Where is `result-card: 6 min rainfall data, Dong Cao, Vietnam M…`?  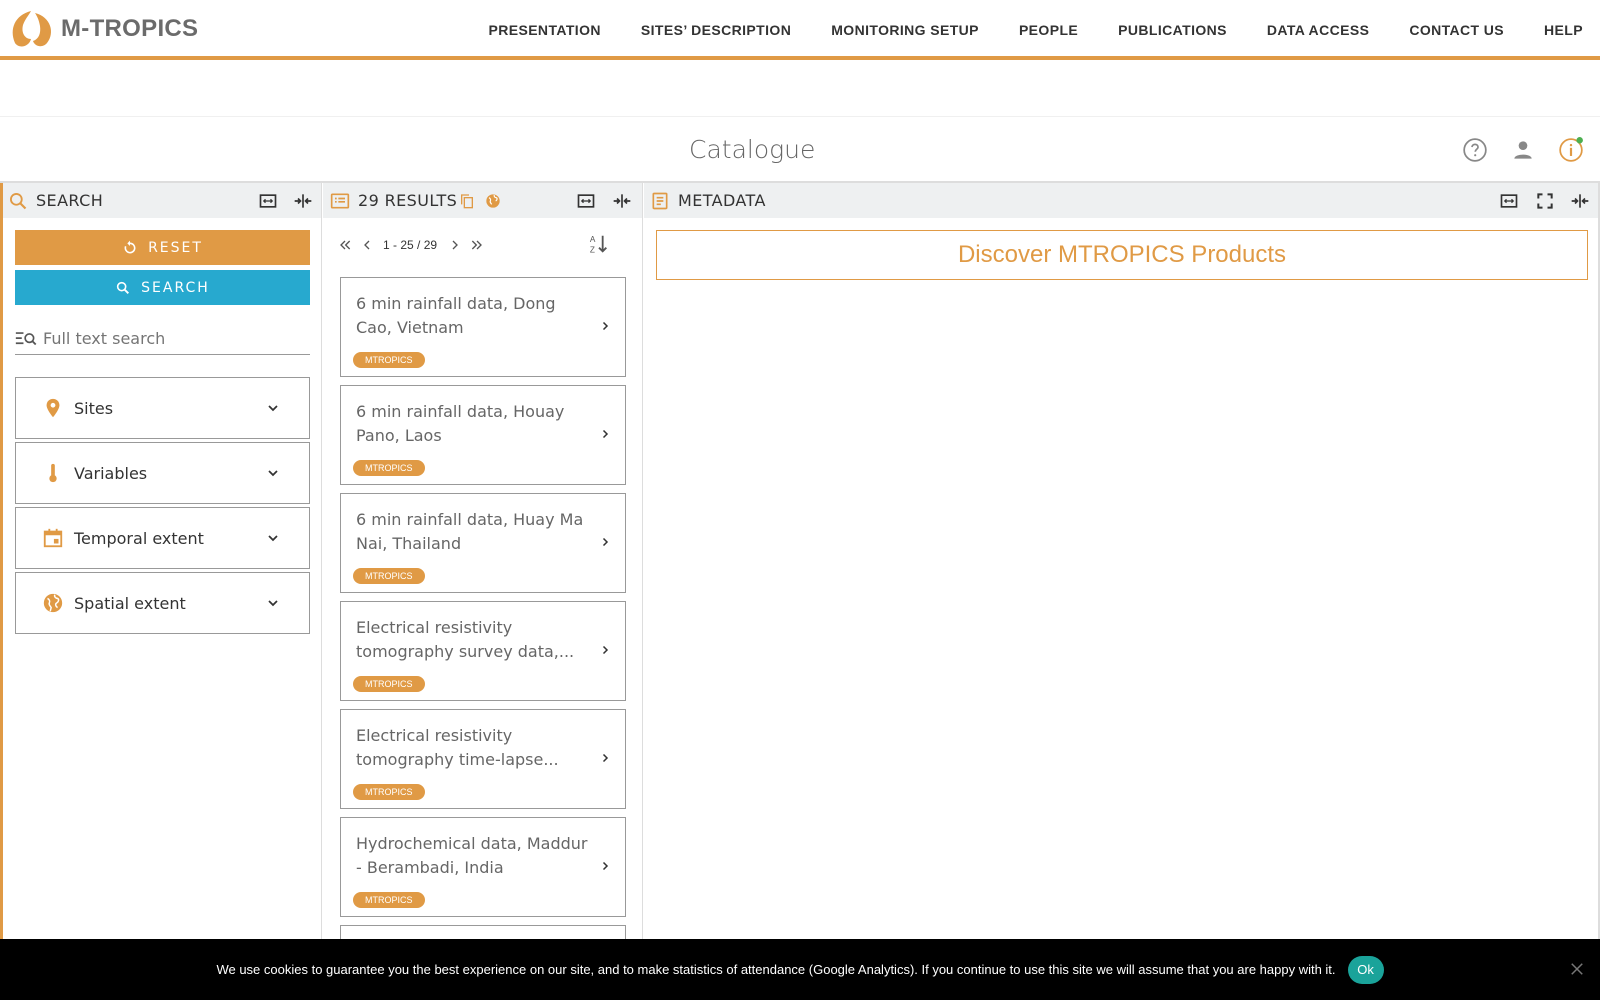
result-card: 6 min rainfall data, Dong Cao, Vietnam M… is located at coordinates (483, 327).